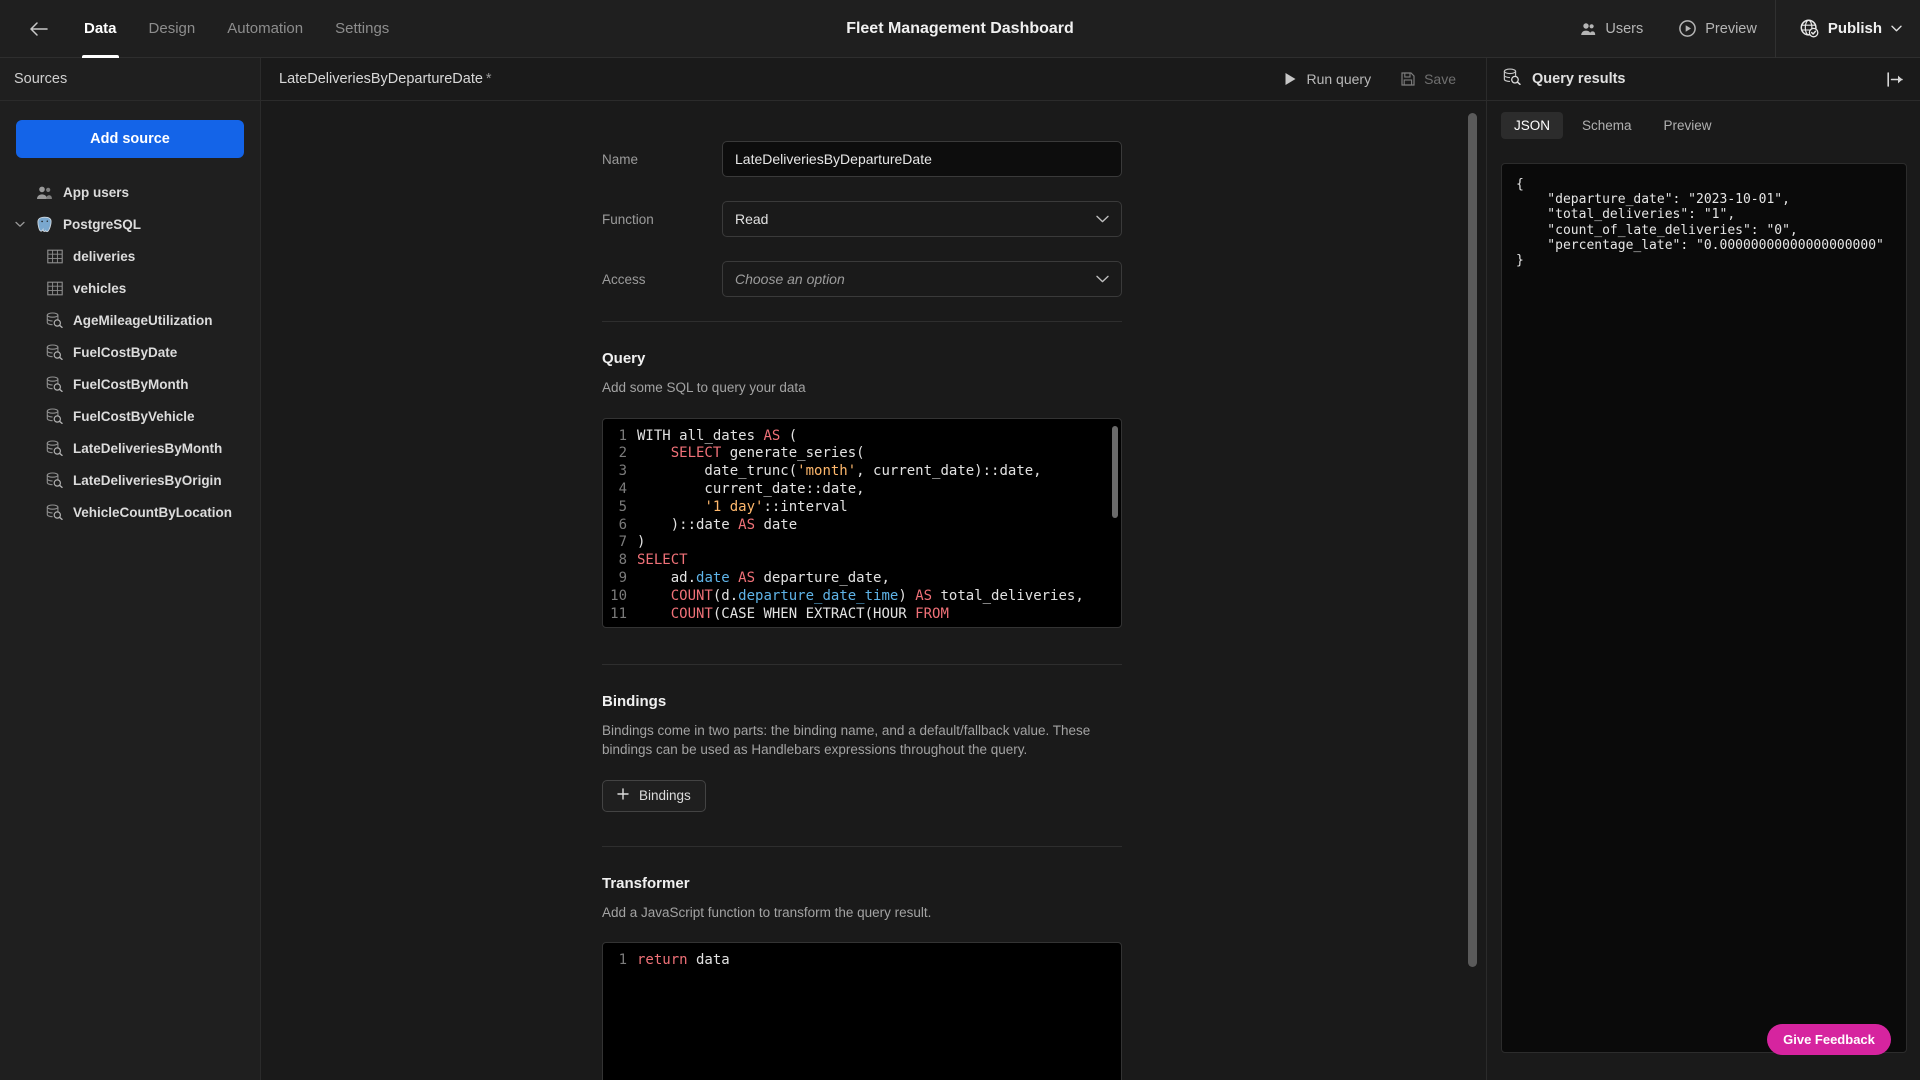  Describe the element at coordinates (1472, 540) in the screenshot. I see `main-scrollbar` at that location.